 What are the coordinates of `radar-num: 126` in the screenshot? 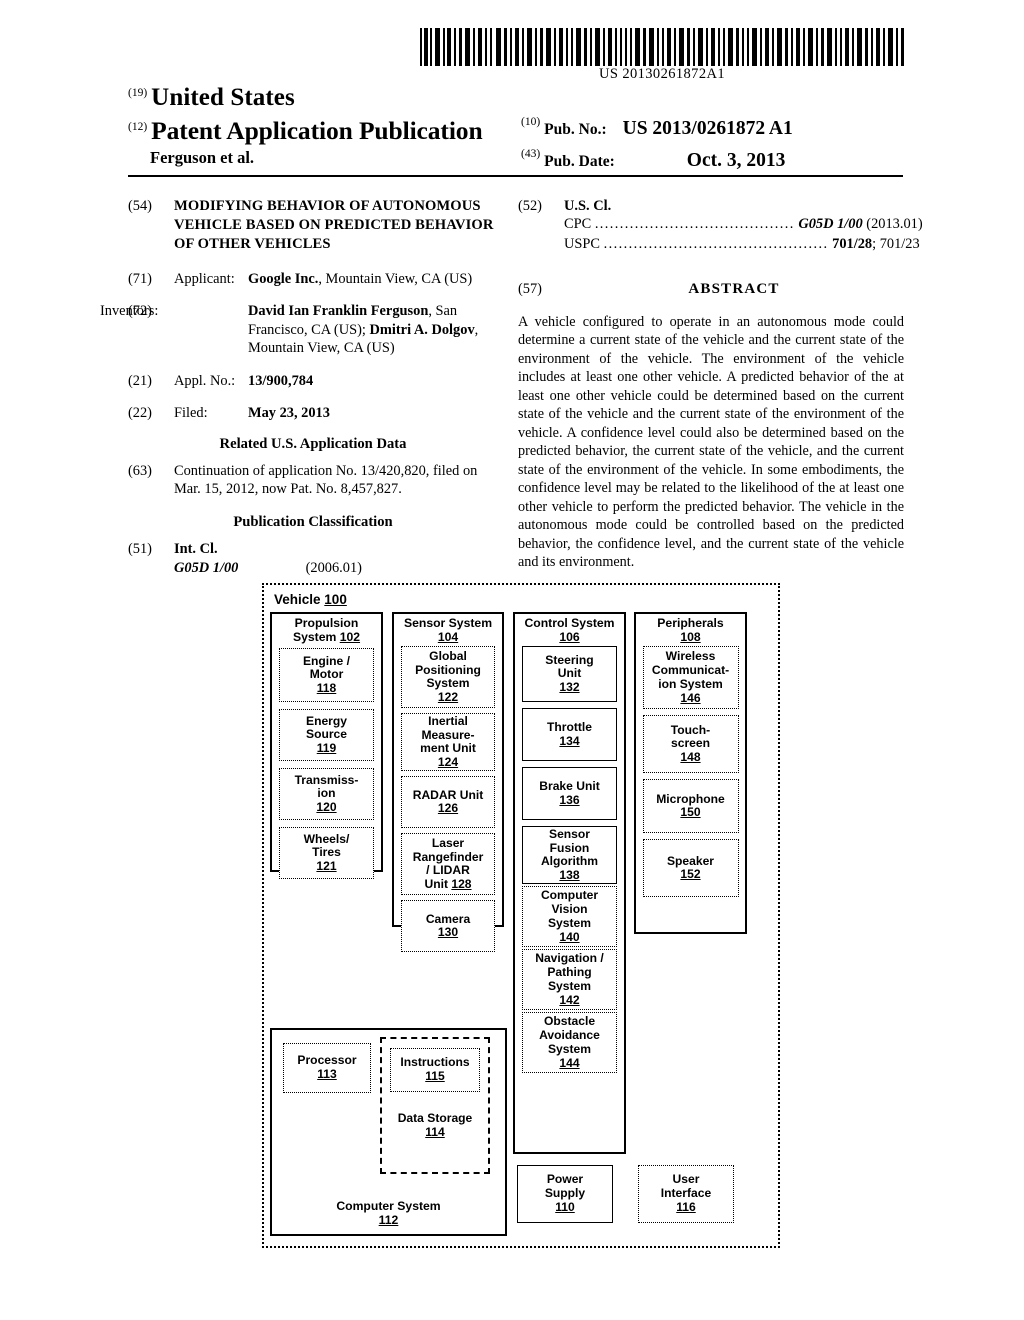 It's located at (448, 808).